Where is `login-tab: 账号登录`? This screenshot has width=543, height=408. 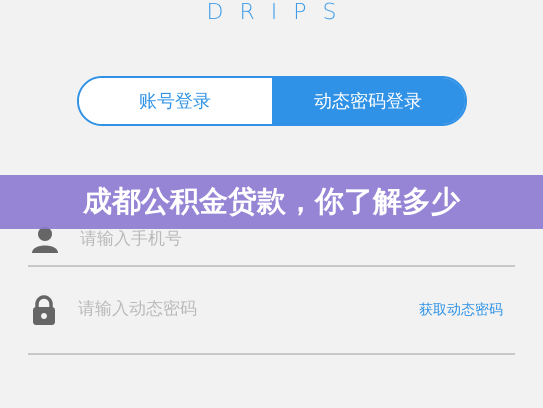 login-tab: 账号登录 is located at coordinates (175, 101).